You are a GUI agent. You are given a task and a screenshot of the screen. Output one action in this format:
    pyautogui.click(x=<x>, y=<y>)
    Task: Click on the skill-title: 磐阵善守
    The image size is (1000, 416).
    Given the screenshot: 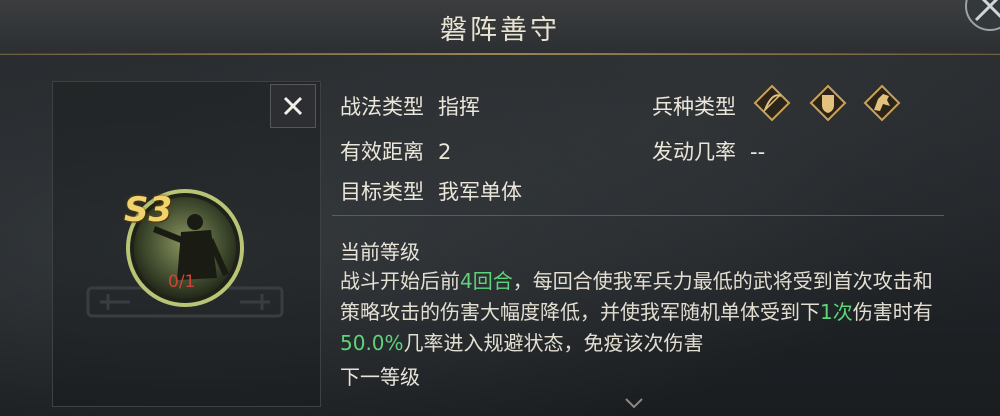 What is the action you would take?
    pyautogui.click(x=500, y=30)
    